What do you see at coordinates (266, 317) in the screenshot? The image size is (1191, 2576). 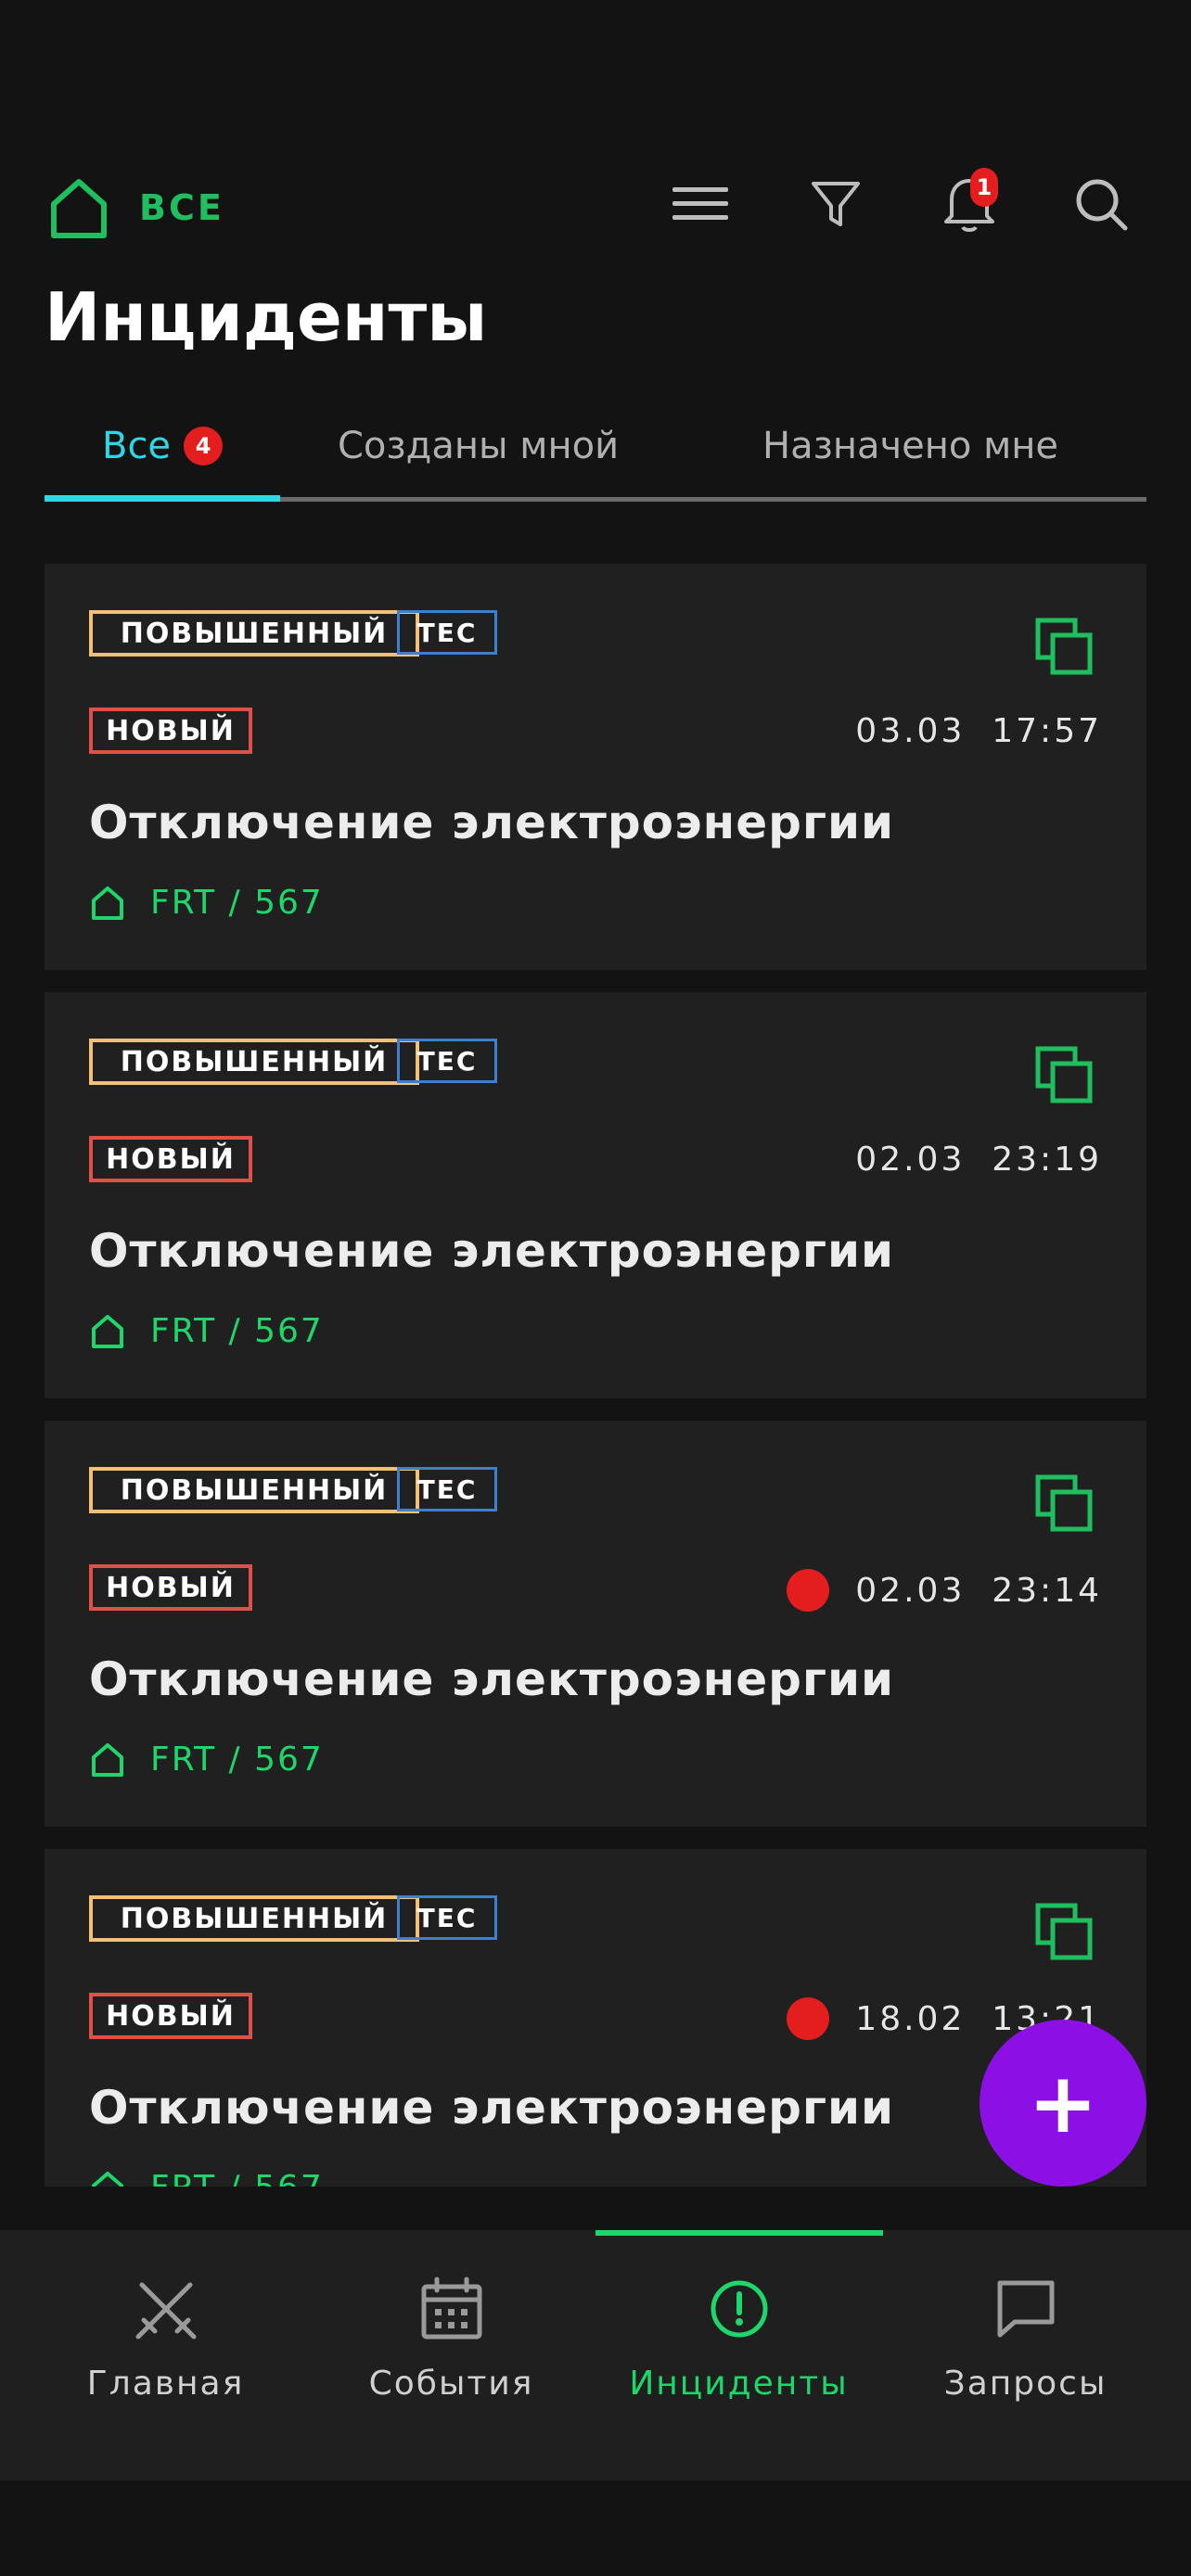 I see `page-title: Инциденты` at bounding box center [266, 317].